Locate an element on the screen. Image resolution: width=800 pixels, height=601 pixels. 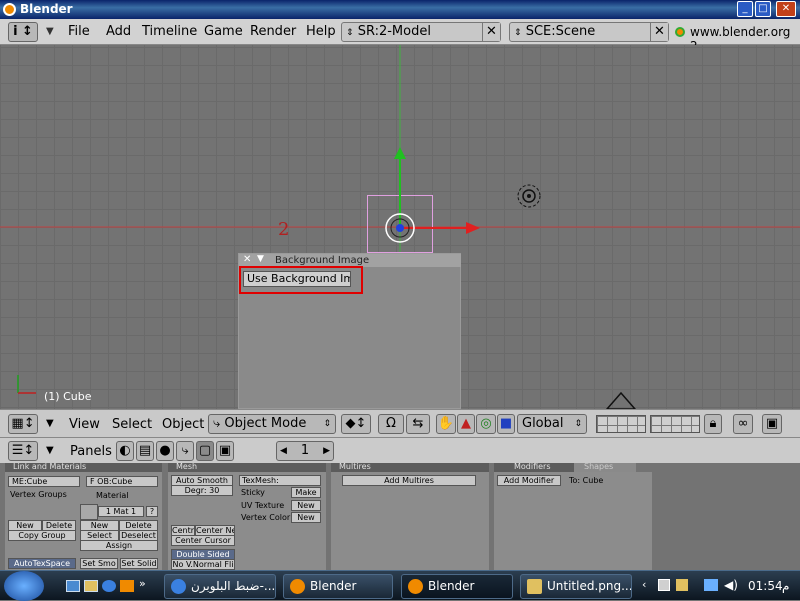
screen-delete-button: ✕ is located at coordinates (491, 32).